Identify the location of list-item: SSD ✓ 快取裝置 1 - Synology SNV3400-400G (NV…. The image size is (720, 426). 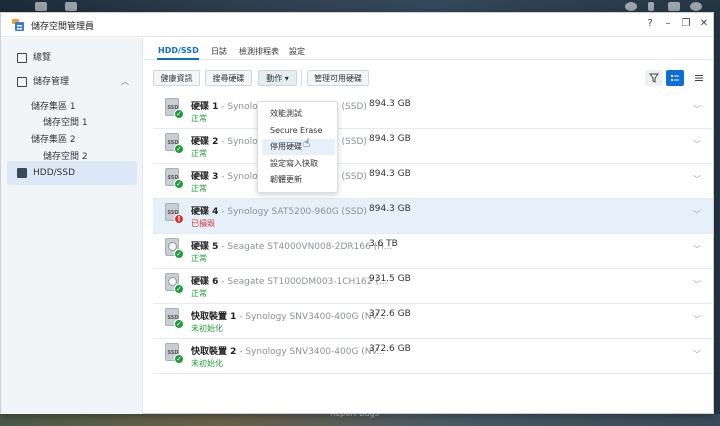
(433, 321).